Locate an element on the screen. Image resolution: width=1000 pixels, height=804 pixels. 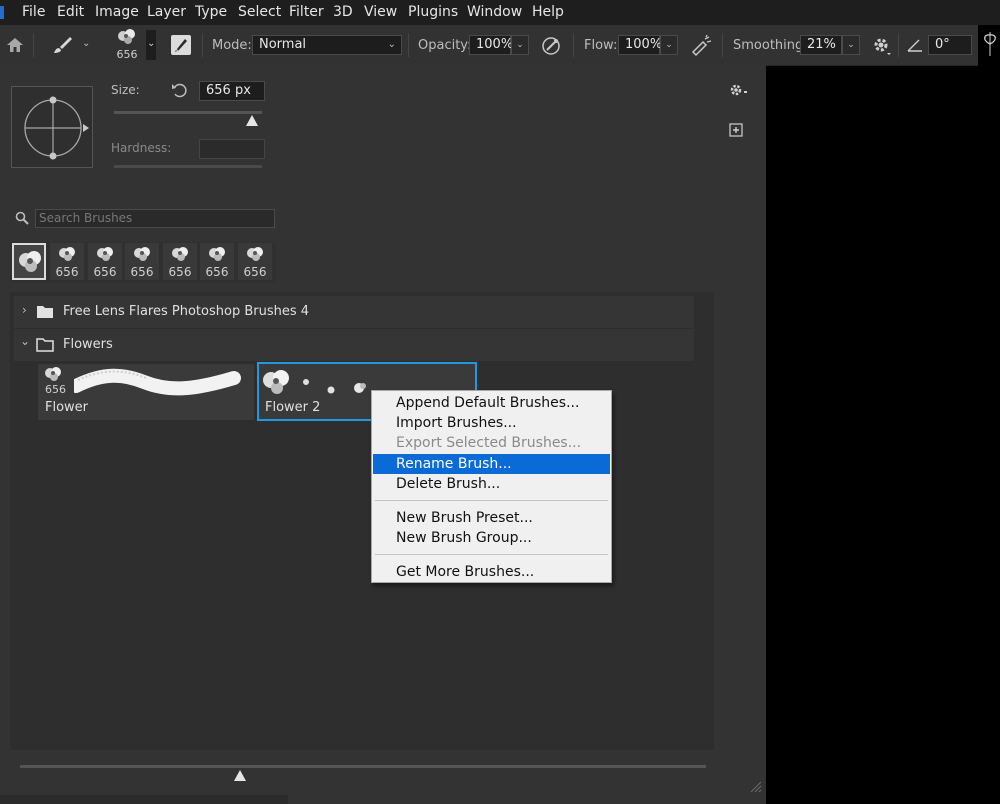
folder-open-icon is located at coordinates (45, 345).